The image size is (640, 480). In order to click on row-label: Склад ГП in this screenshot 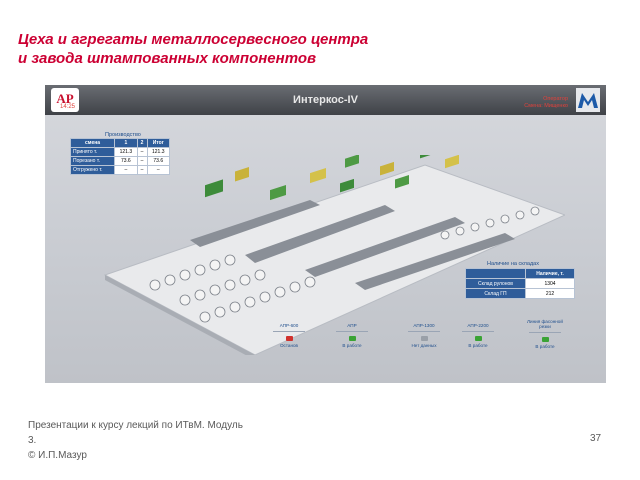, I will do `click(495, 293)`.